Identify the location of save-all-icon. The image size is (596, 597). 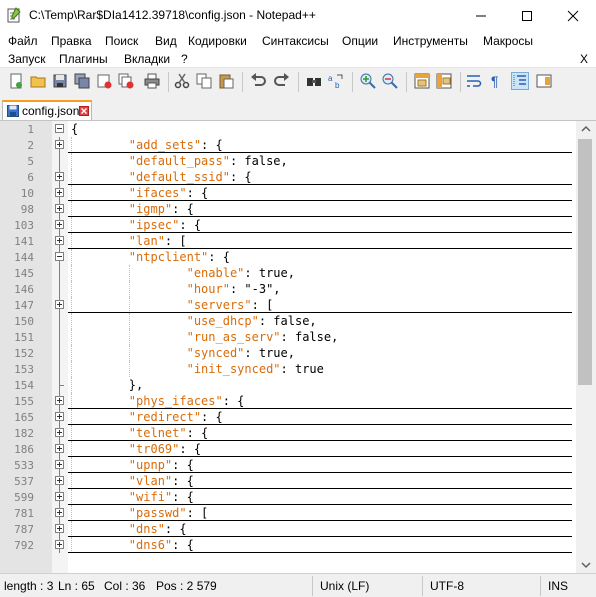
(82, 81).